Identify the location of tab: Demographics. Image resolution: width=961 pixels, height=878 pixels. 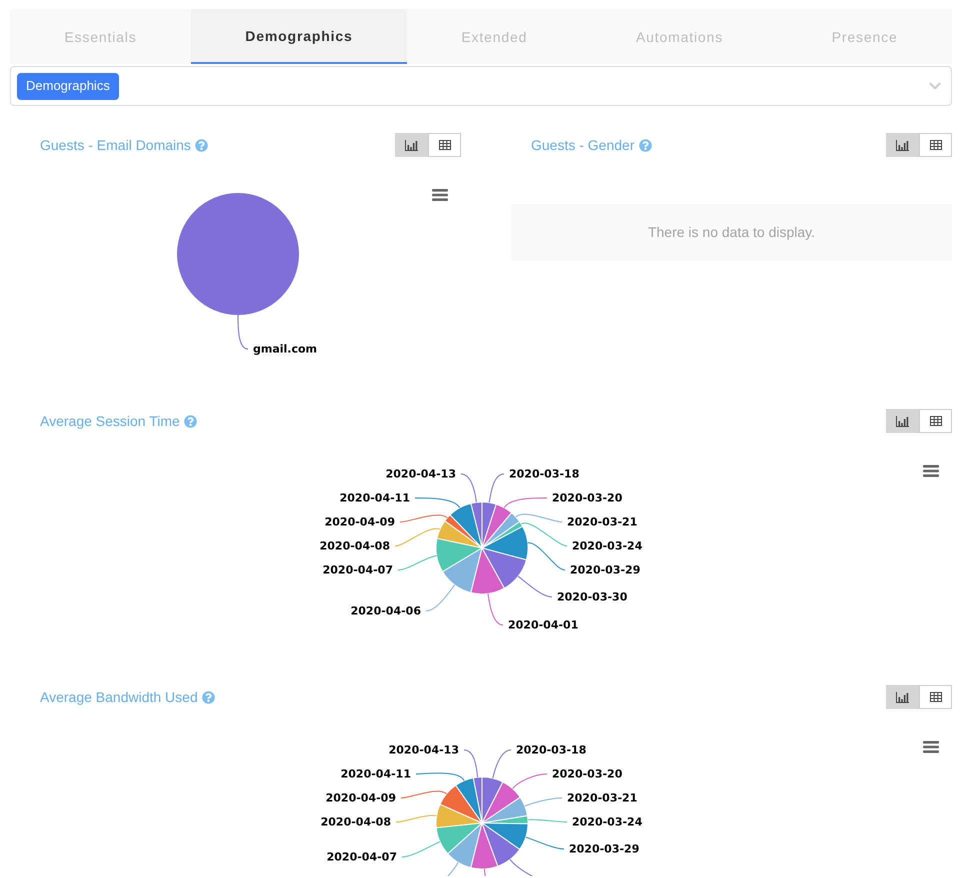
(298, 36).